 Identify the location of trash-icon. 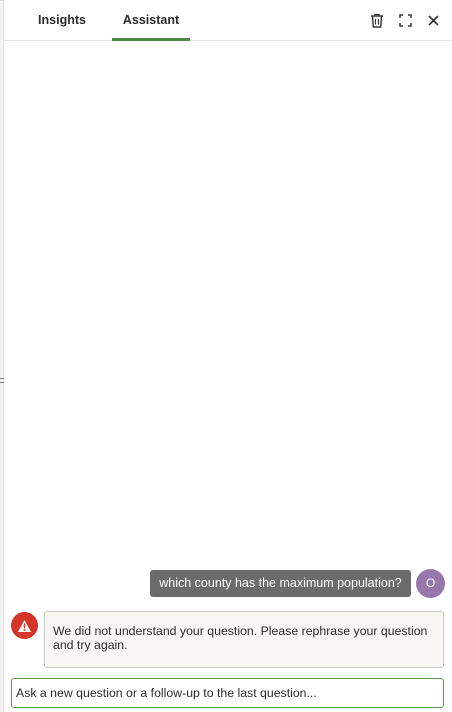
(377, 20).